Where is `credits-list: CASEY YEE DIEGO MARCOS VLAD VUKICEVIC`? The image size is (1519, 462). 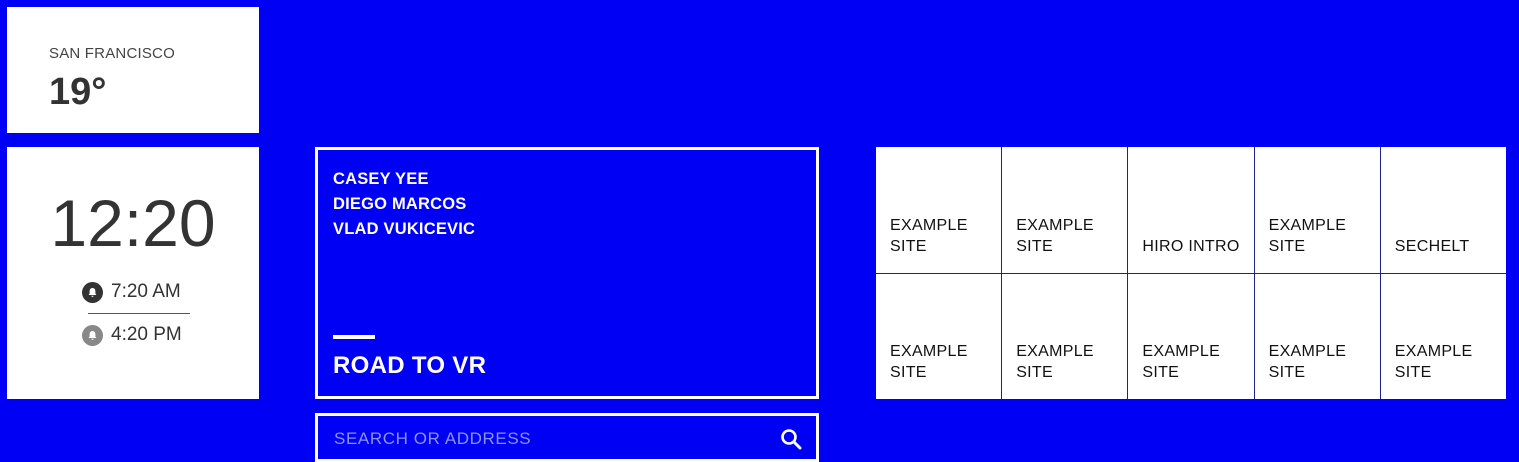 credits-list: CASEY YEE DIEGO MARCOS VLAD VUKICEVIC is located at coordinates (404, 204).